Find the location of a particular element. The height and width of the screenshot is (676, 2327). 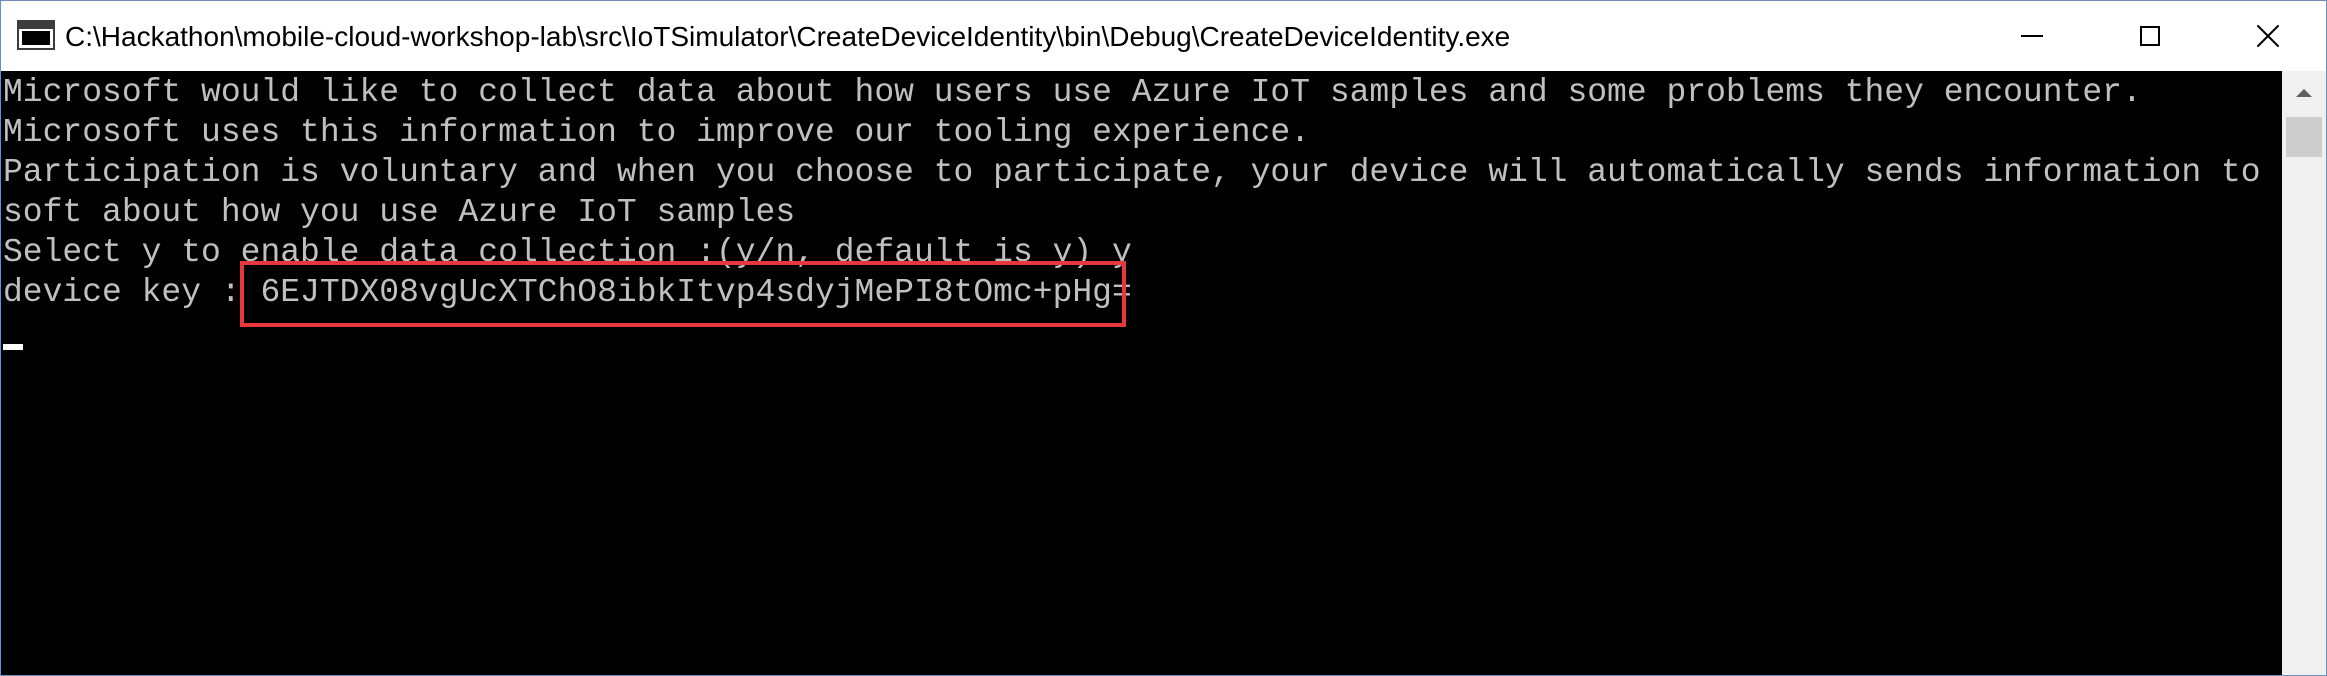

scroll-up-arrow-icon is located at coordinates (2304, 93).